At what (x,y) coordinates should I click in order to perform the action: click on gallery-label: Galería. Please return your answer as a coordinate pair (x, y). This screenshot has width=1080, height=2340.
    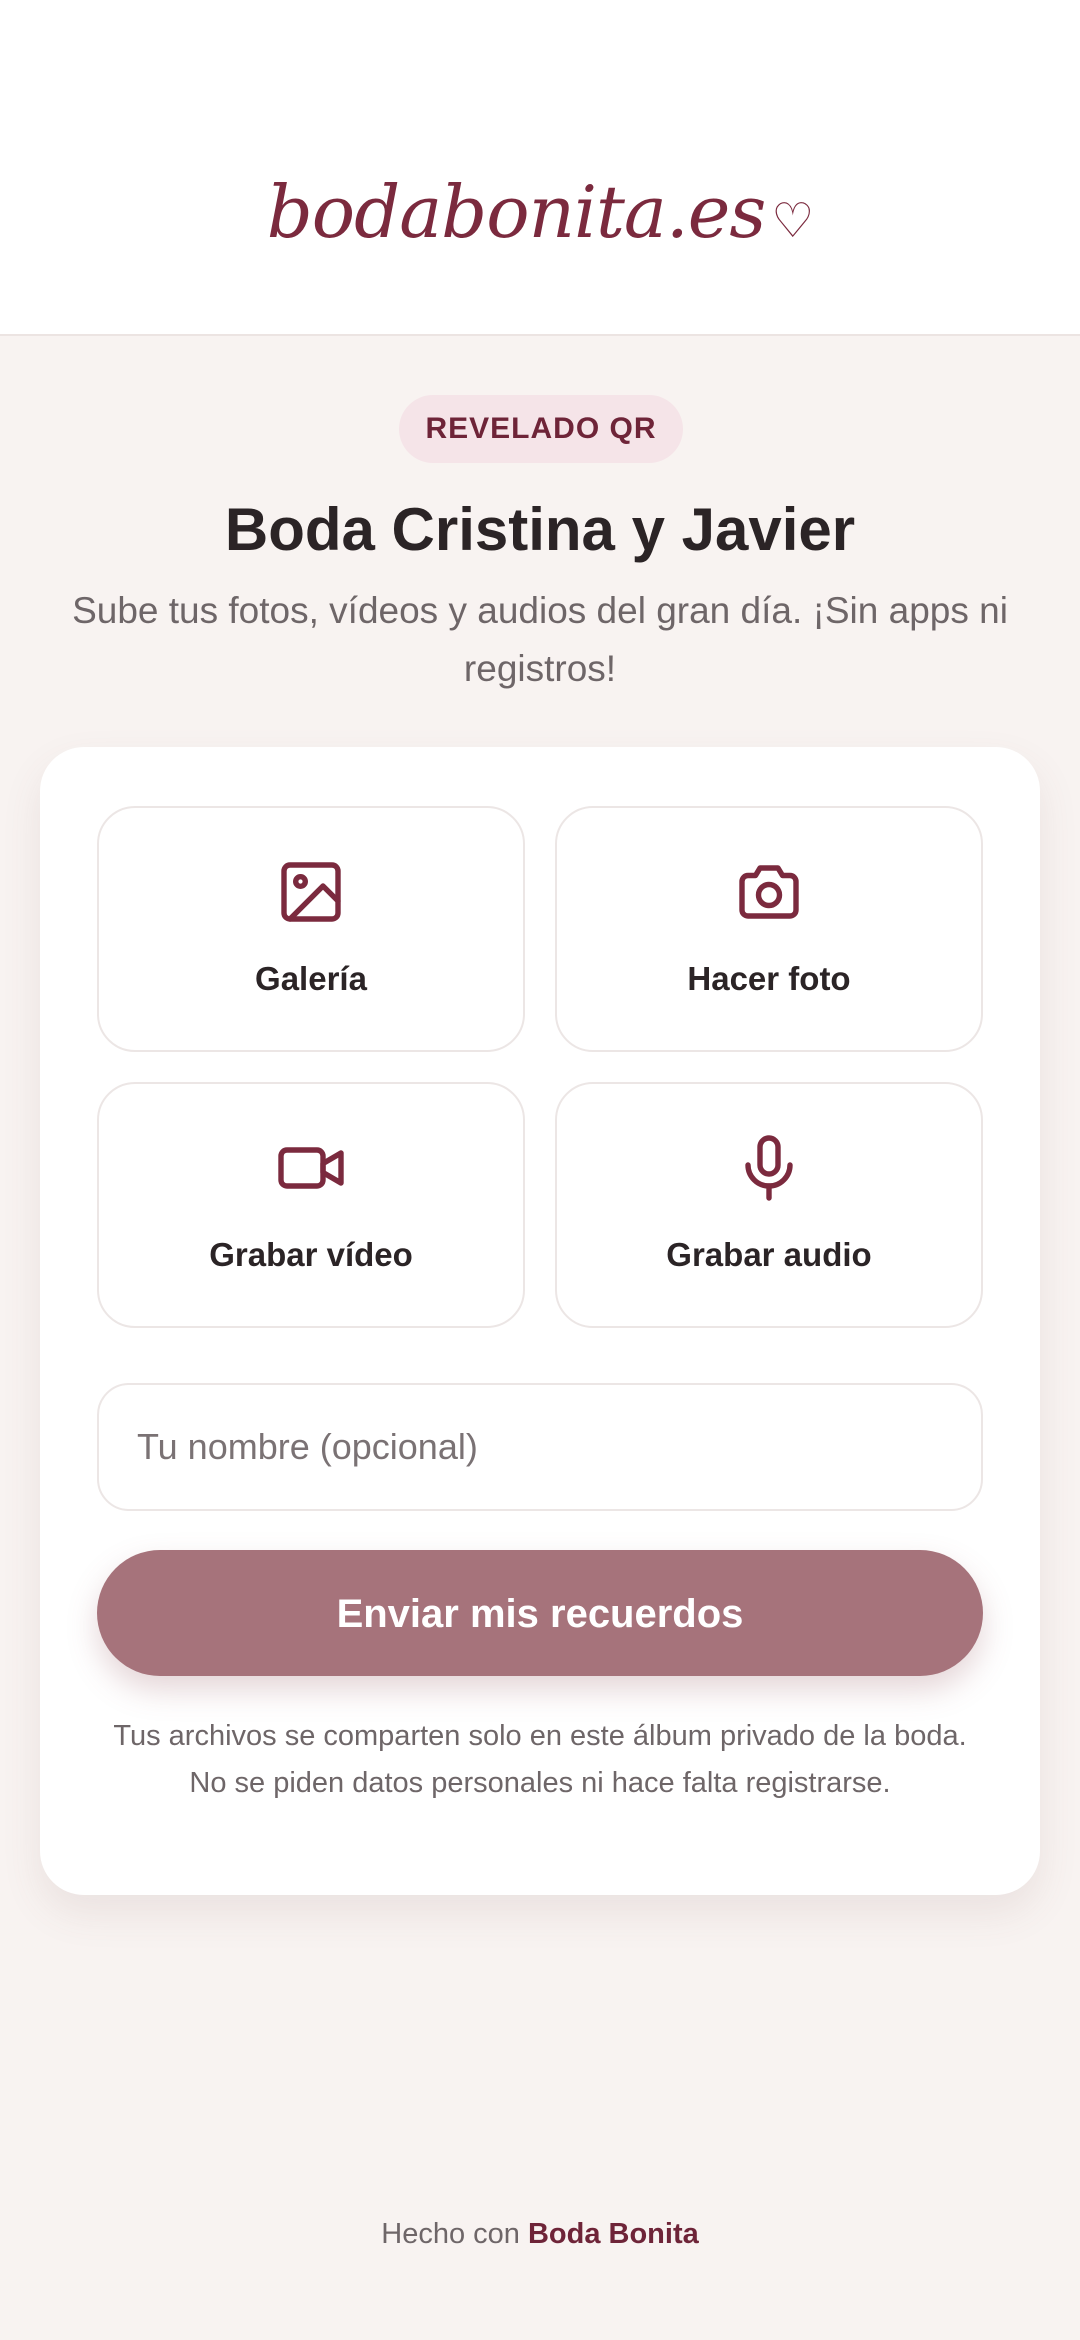
    Looking at the image, I should click on (311, 978).